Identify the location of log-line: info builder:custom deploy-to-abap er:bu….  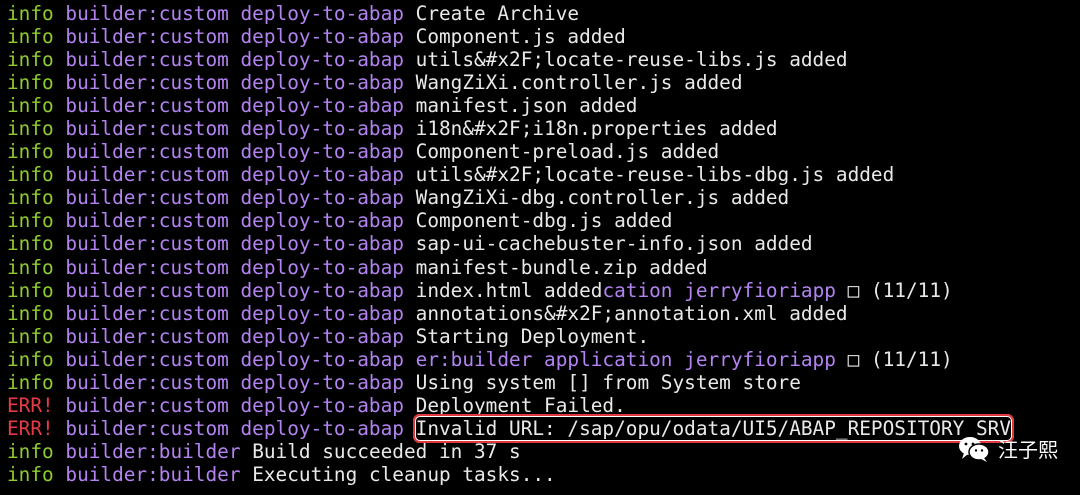
(540, 359).